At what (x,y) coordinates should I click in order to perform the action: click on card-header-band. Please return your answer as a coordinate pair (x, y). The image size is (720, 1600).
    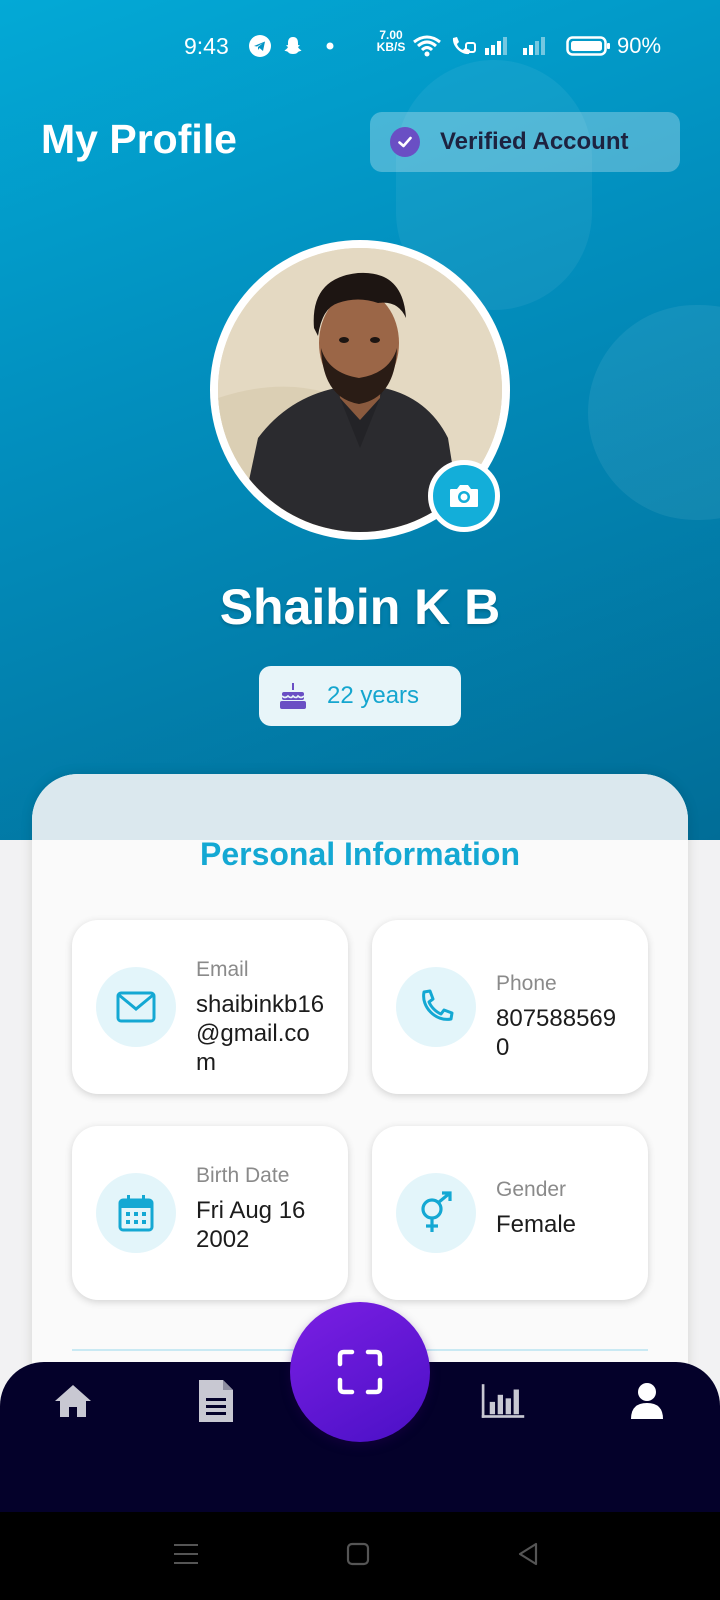
    Looking at the image, I should click on (360, 807).